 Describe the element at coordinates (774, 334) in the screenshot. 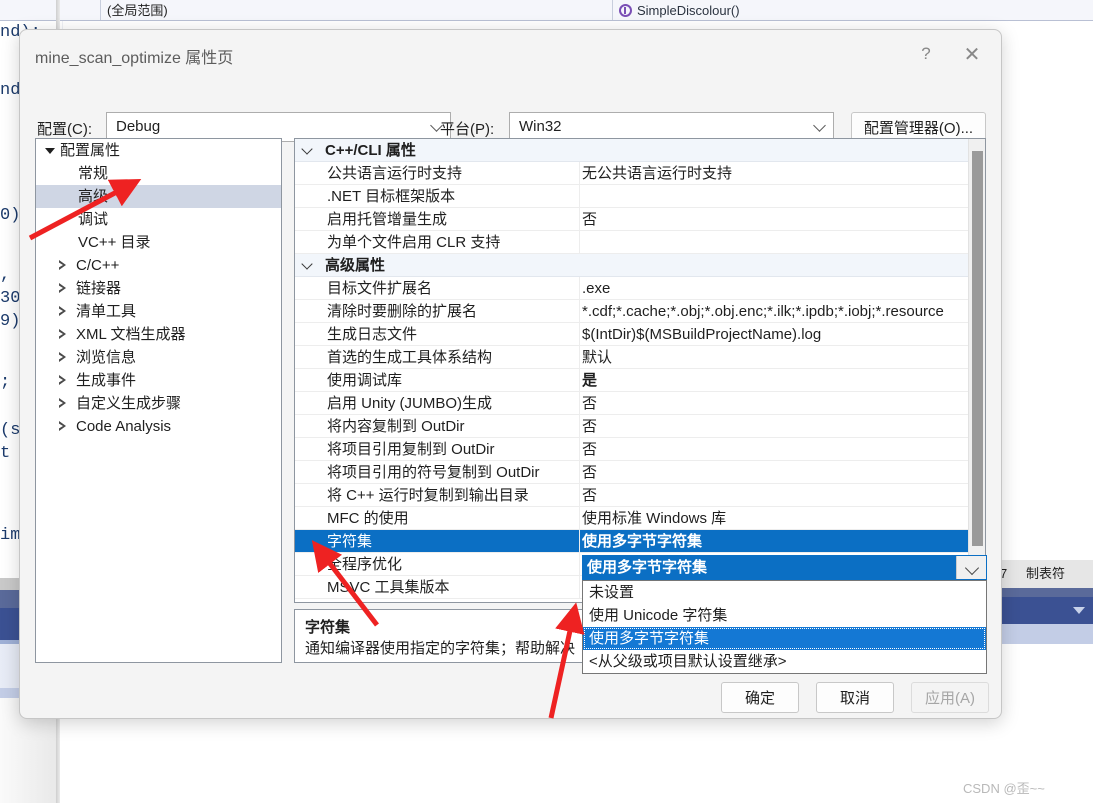

I see `property-value: $(IntDir)$(MSBuildProjectName).log` at that location.